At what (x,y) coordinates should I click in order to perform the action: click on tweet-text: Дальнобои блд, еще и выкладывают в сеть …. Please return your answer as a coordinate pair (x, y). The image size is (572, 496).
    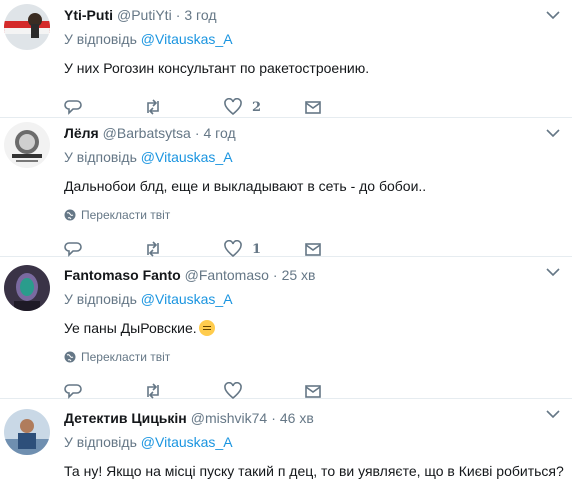
    Looking at the image, I should click on (245, 186).